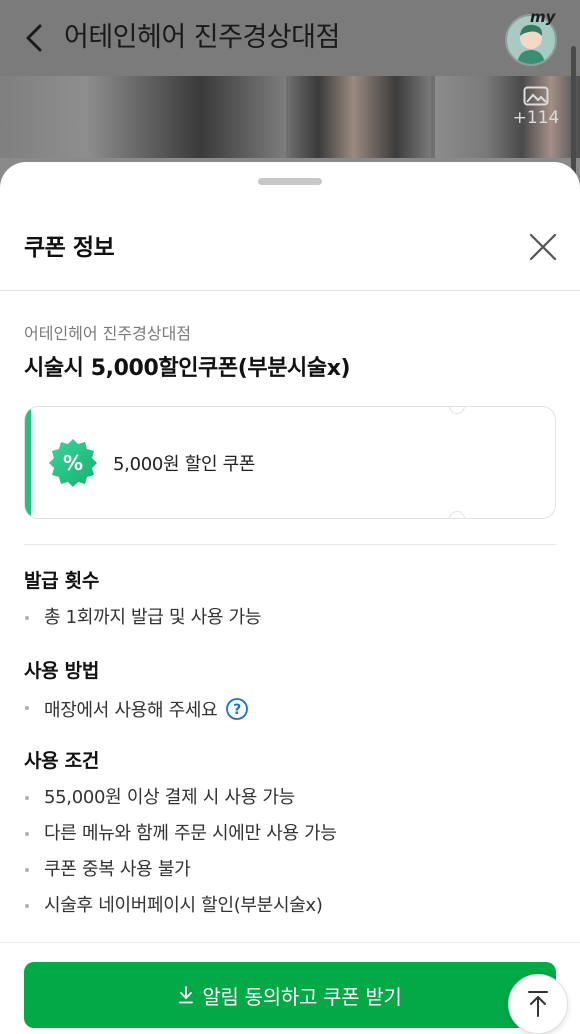 The width and height of the screenshot is (580, 1034). I want to click on sheet-grabber, so click(290, 181).